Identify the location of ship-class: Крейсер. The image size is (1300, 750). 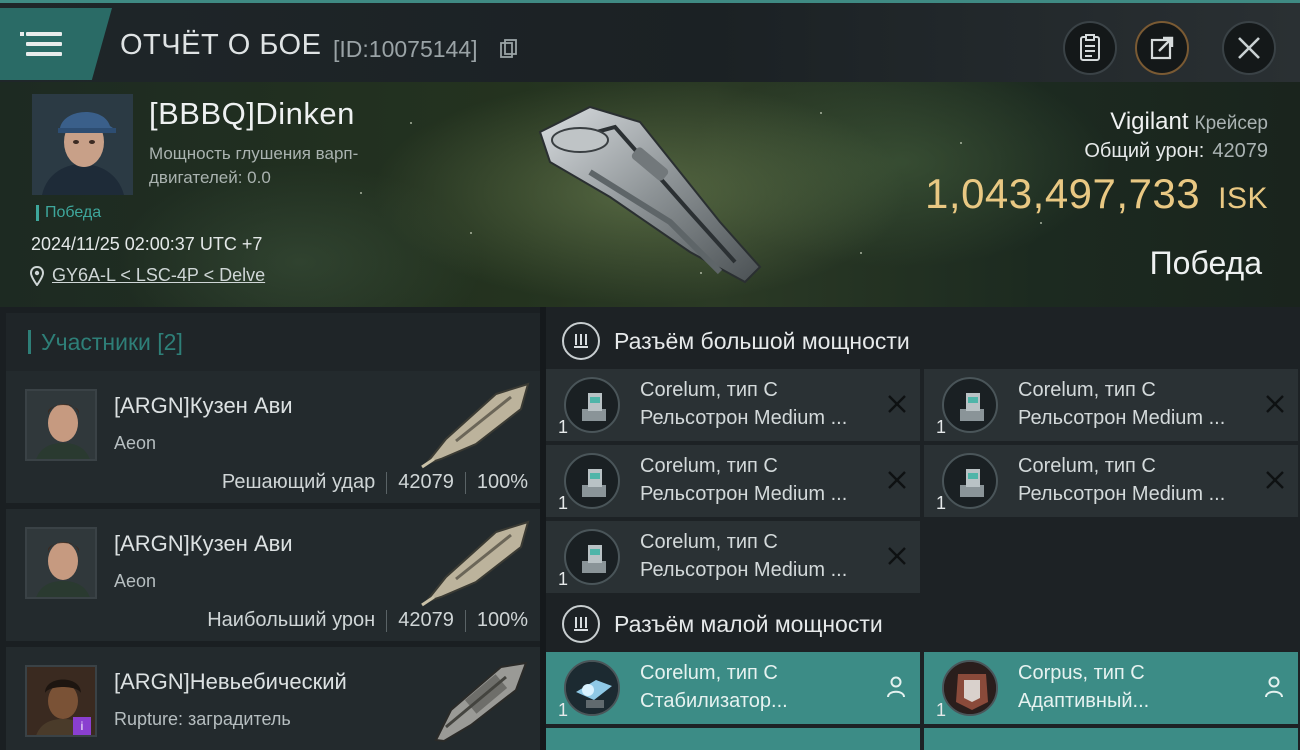
(1231, 123).